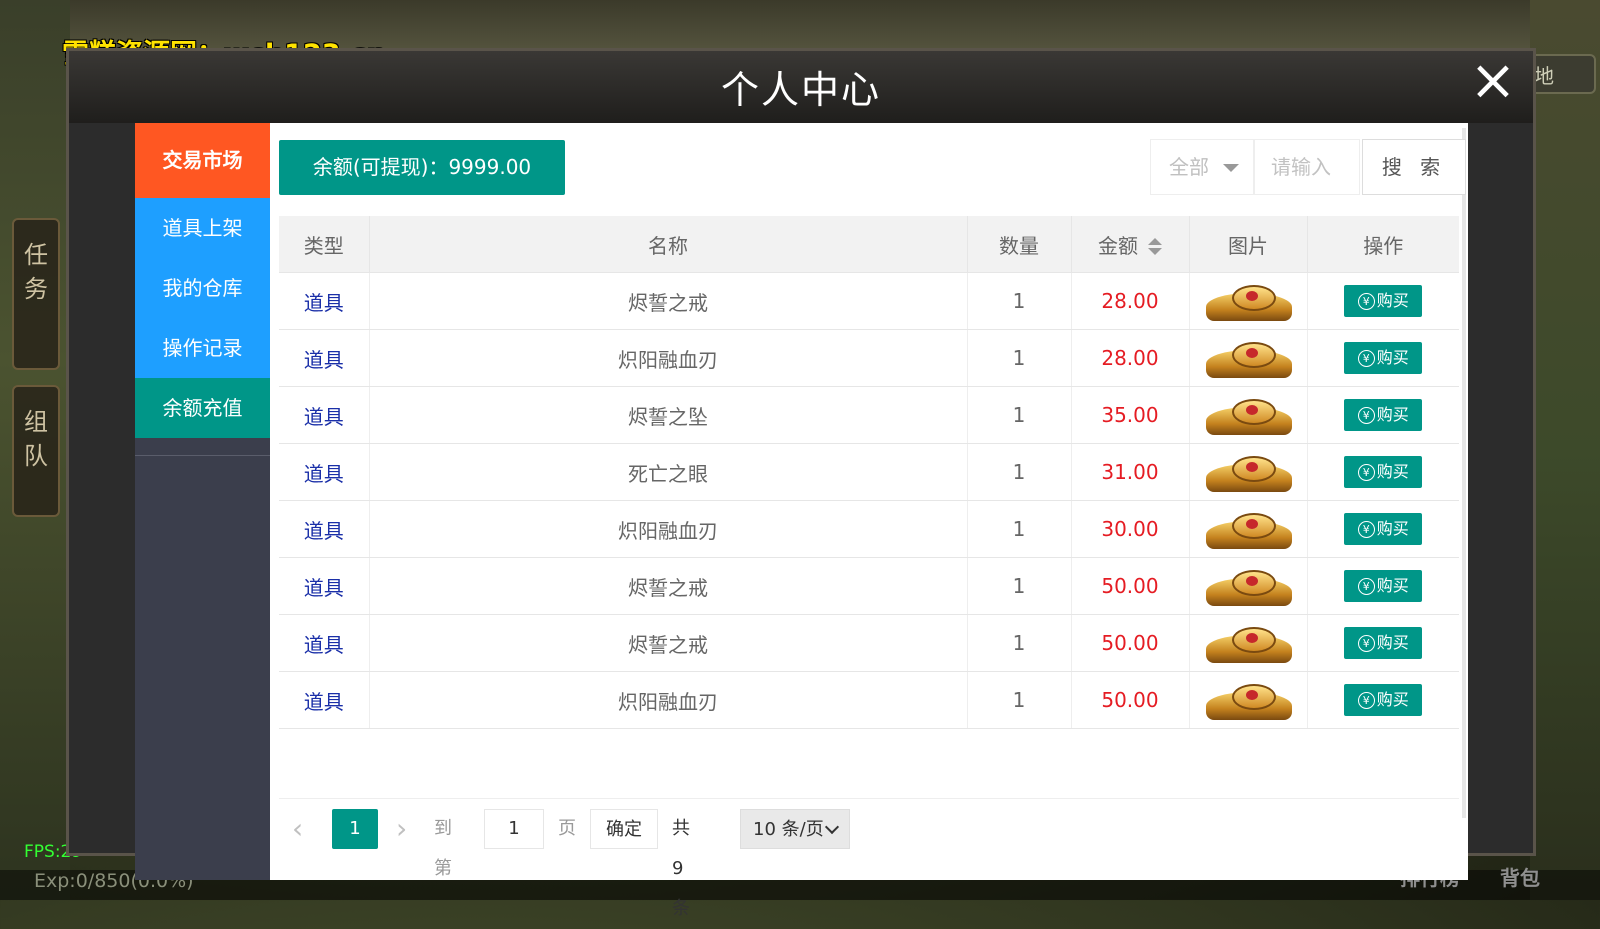 The height and width of the screenshot is (929, 1600). I want to click on table-row: 道具 炽阳融血刃 1 30.00 ¥ 购买, so click(869, 529).